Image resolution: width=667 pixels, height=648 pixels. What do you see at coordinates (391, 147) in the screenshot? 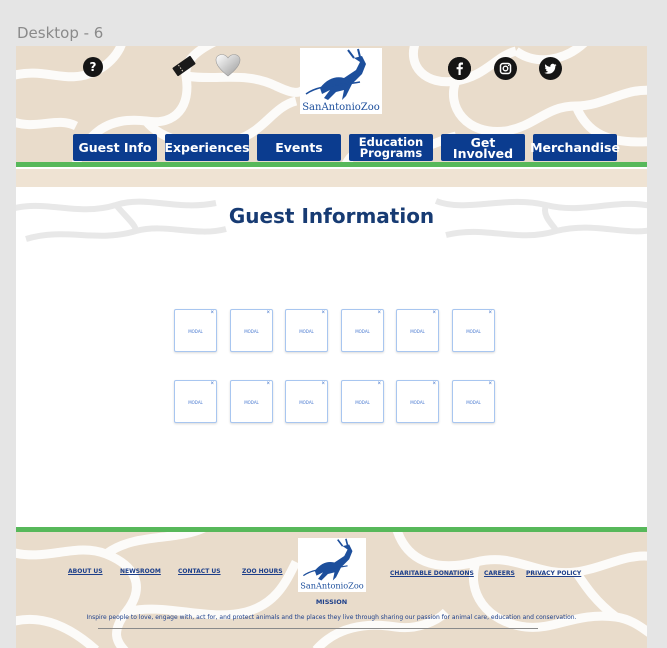
I see `nav-education-programs: Education Programs` at bounding box center [391, 147].